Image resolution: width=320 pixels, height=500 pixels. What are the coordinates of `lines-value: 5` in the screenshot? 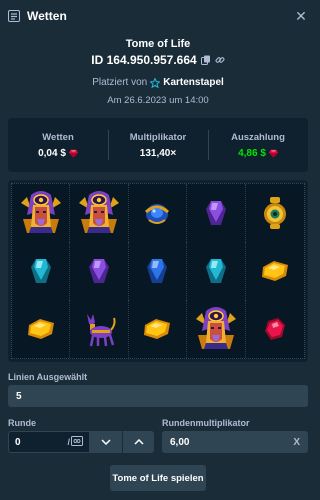 It's located at (19, 396).